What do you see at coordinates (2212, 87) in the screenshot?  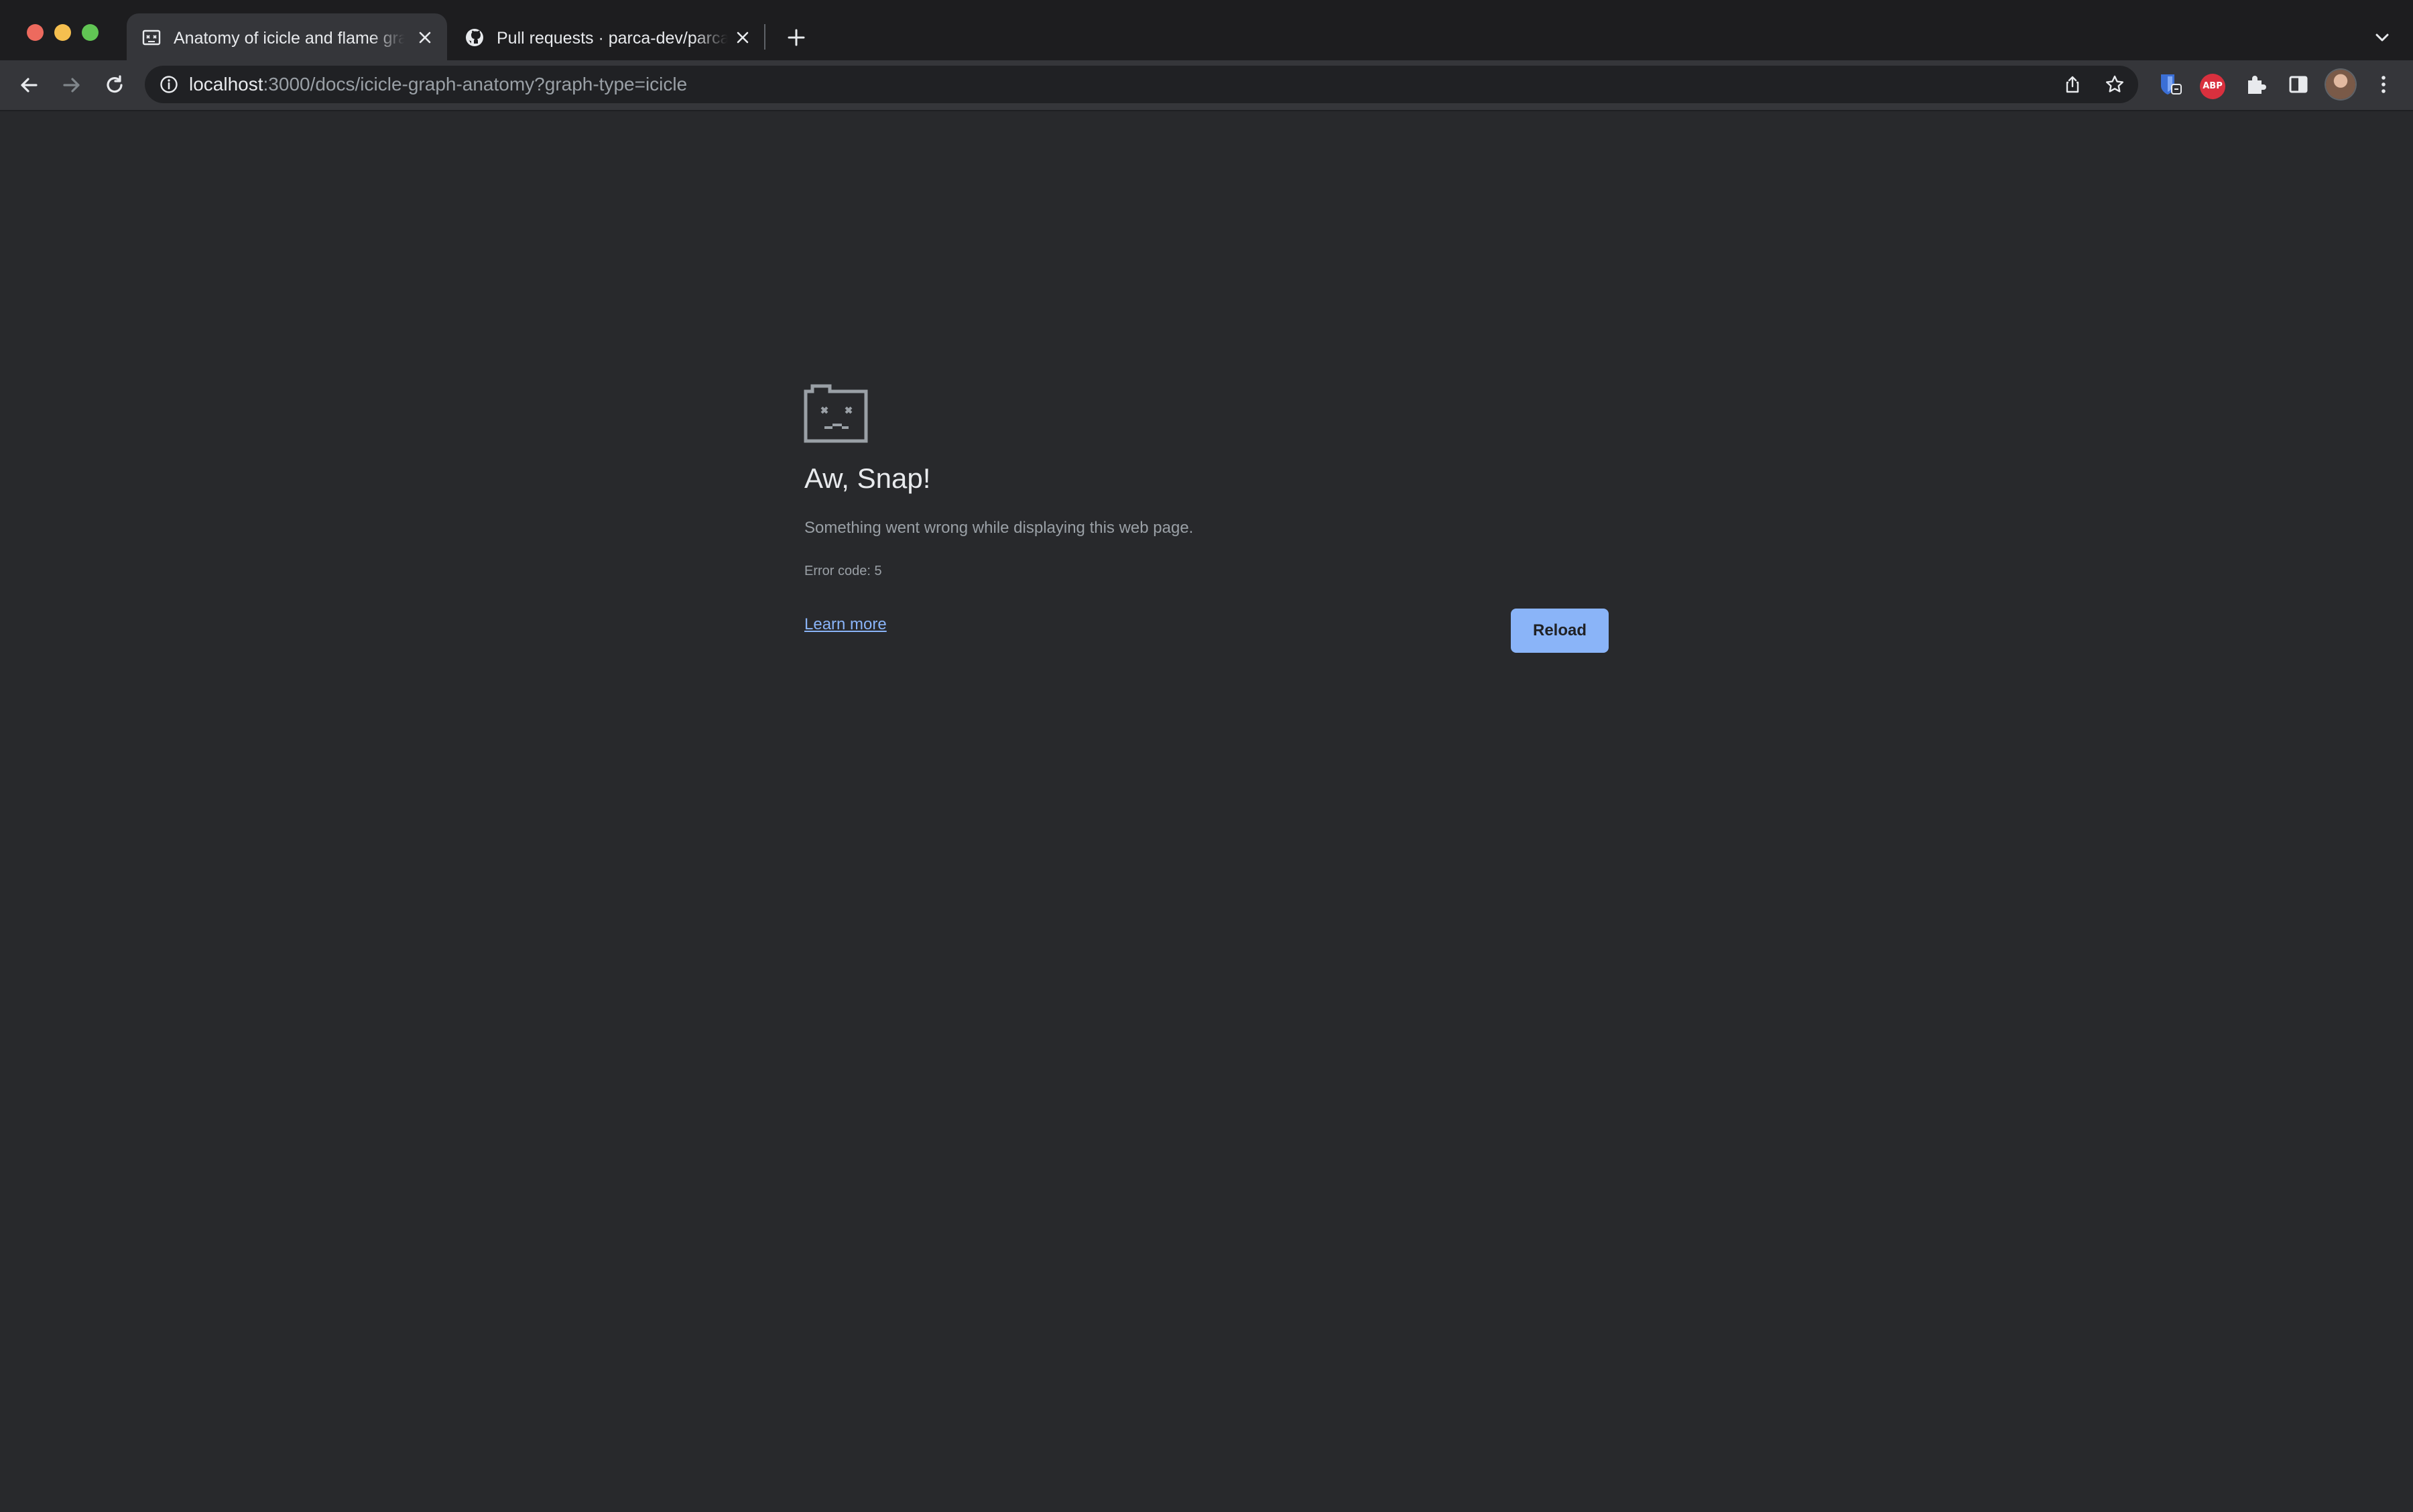 I see `adblock-plus-icon: ABP` at bounding box center [2212, 87].